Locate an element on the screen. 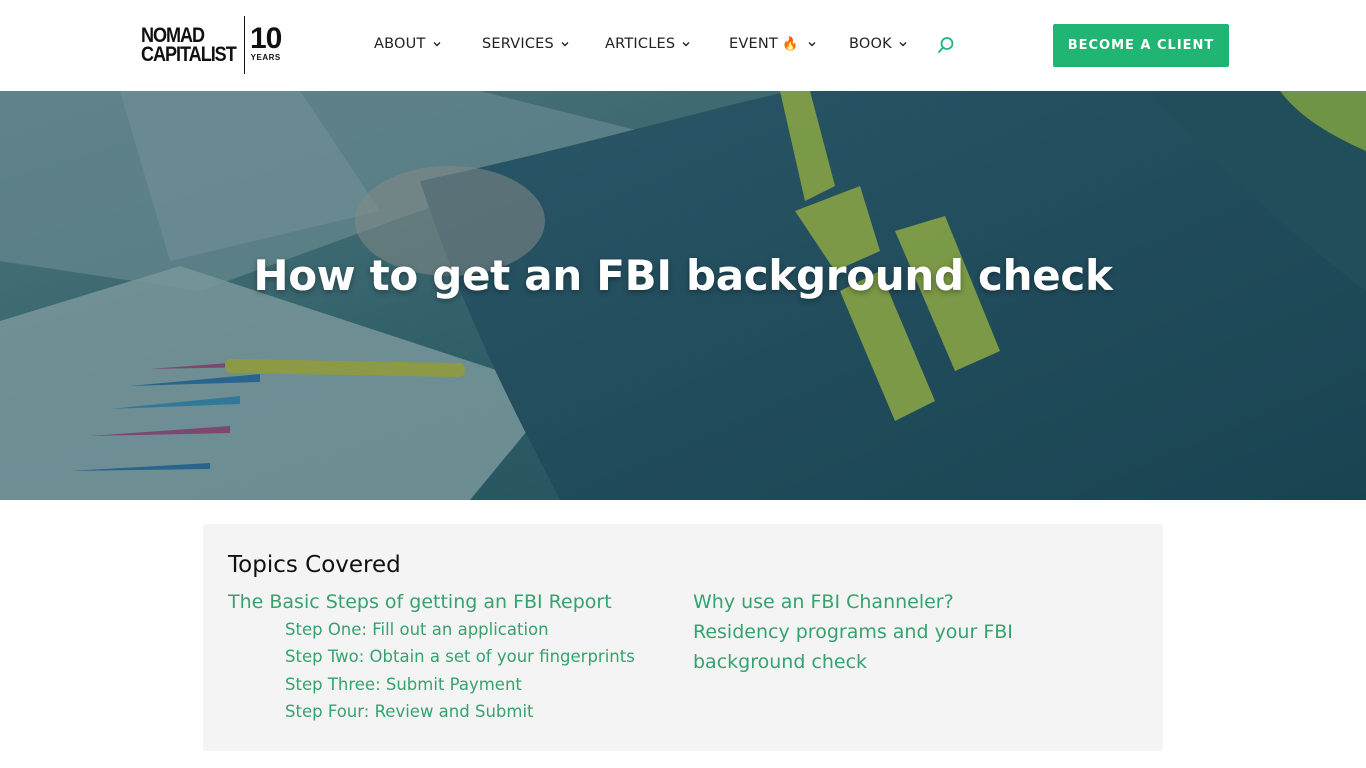  nav-label-book: BOOK is located at coordinates (870, 44).